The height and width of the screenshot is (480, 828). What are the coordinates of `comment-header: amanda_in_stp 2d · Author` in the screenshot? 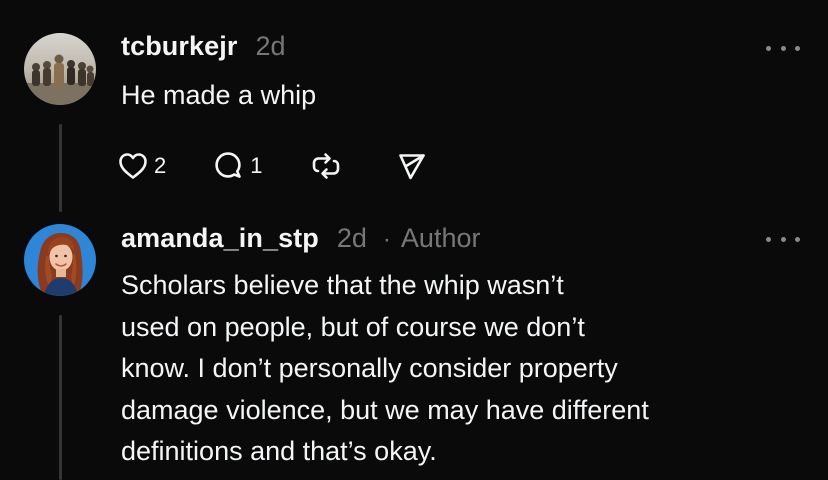 It's located at (300, 238).